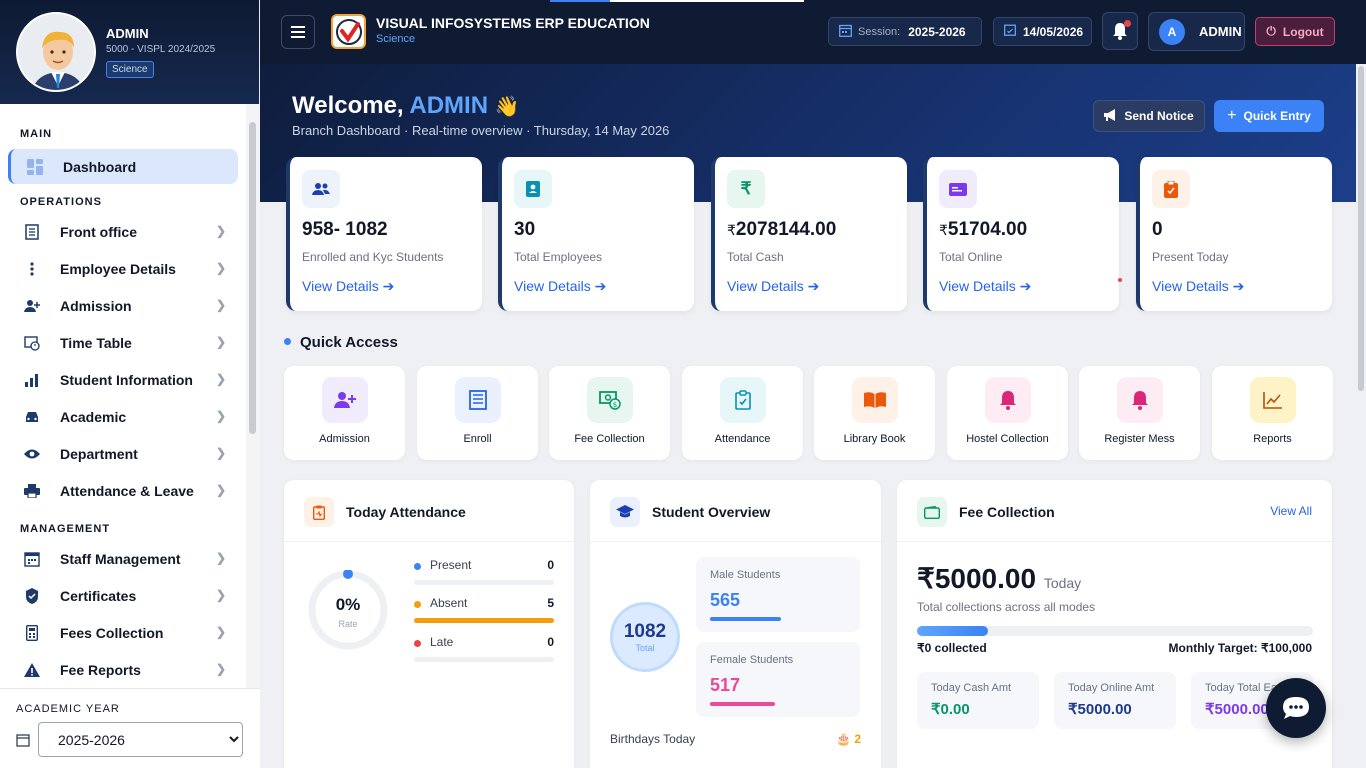  I want to click on notifications-button, so click(1120, 31).